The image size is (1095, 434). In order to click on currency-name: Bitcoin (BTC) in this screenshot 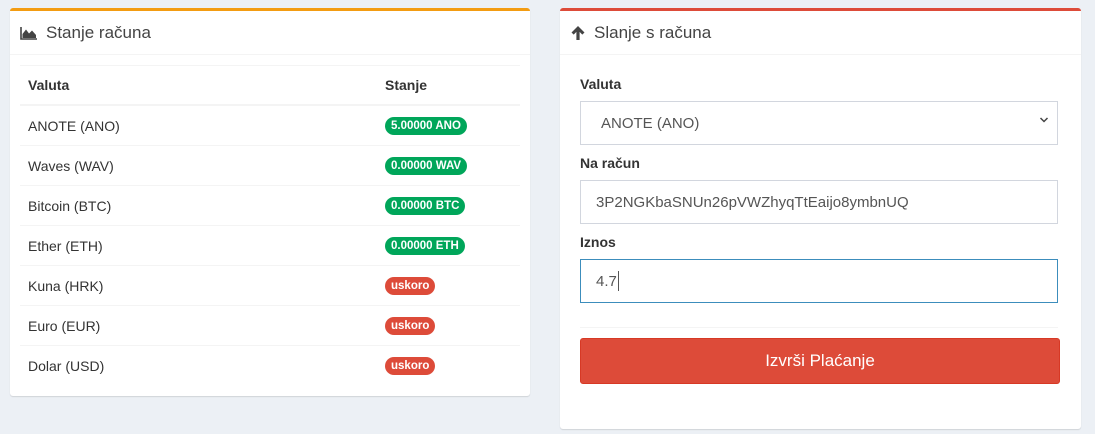, I will do `click(198, 205)`.